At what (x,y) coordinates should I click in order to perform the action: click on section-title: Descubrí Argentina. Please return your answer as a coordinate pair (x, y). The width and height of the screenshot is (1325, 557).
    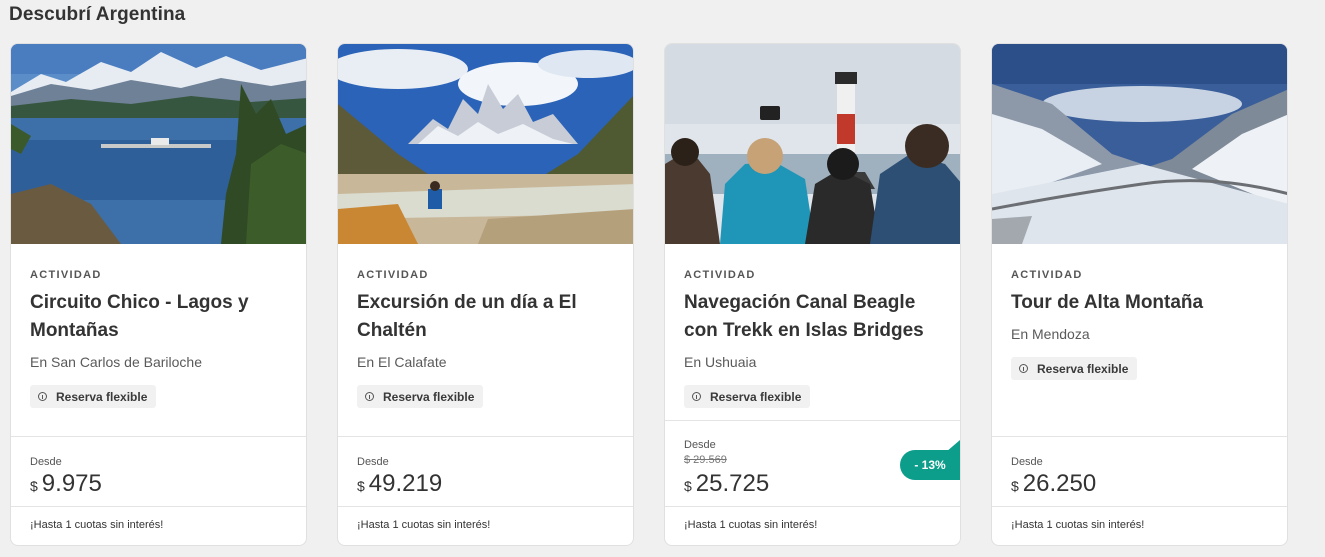
    Looking at the image, I should click on (97, 14).